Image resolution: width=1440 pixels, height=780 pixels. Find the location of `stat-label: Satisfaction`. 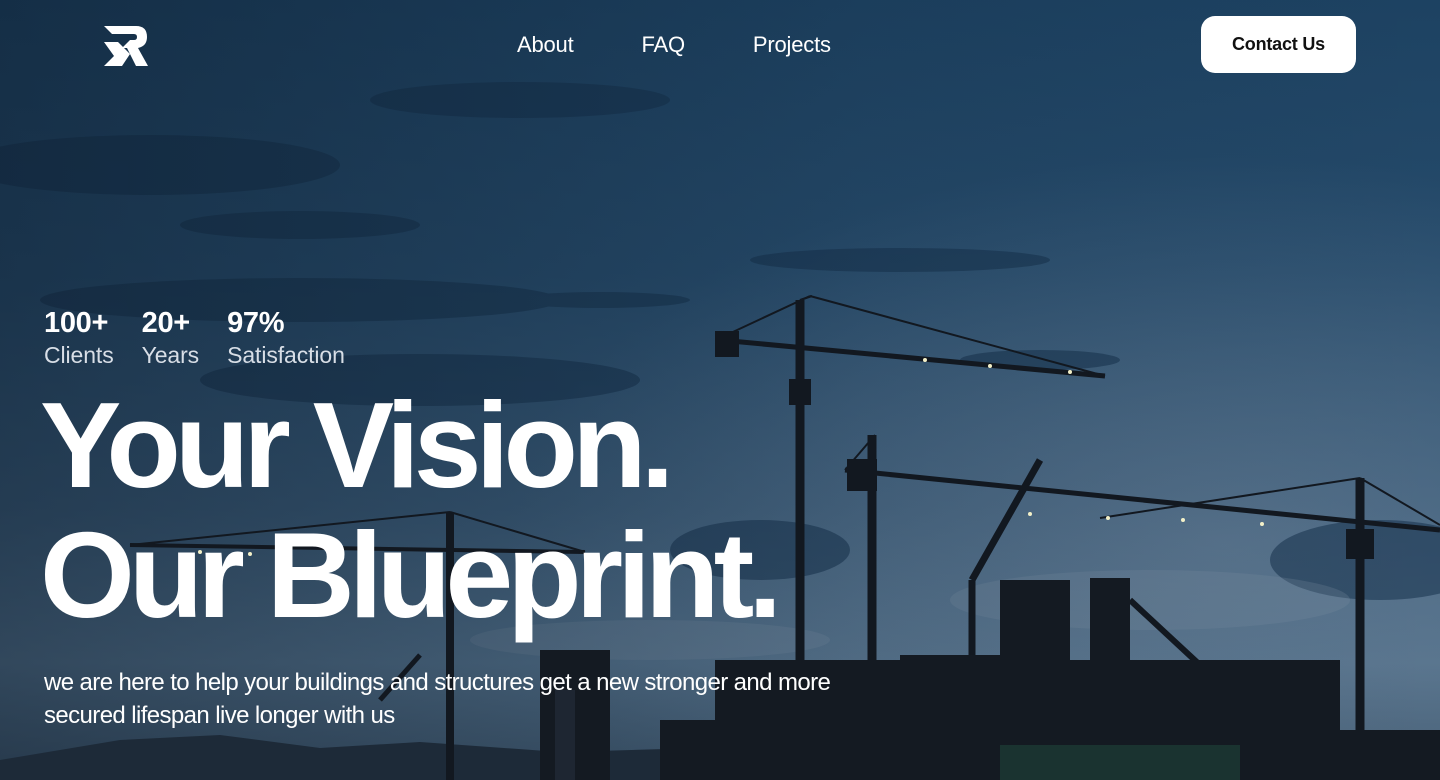

stat-label: Satisfaction is located at coordinates (286, 355).